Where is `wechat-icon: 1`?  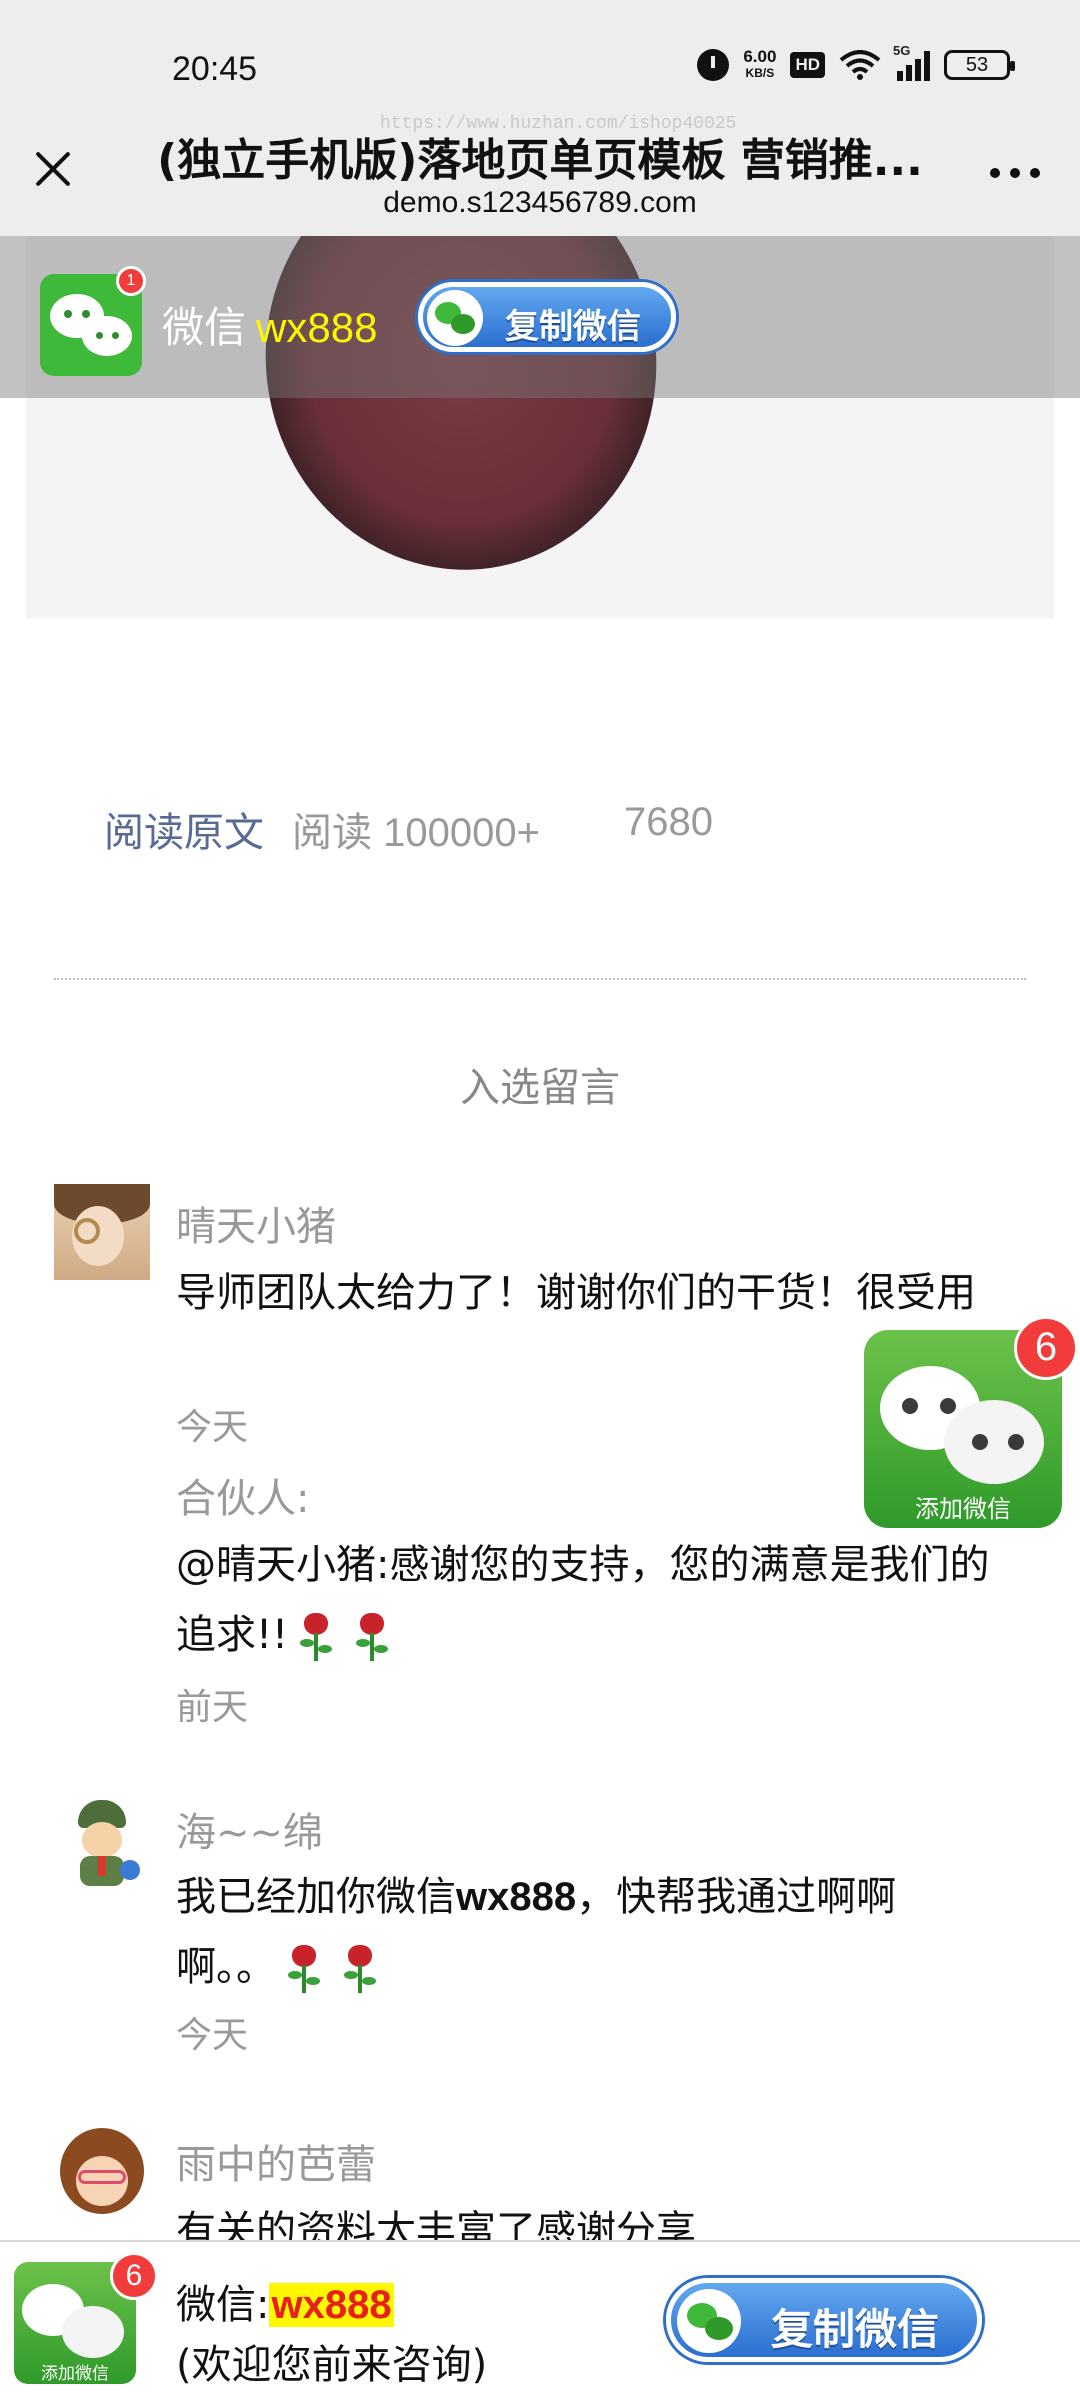 wechat-icon: 1 is located at coordinates (93, 321).